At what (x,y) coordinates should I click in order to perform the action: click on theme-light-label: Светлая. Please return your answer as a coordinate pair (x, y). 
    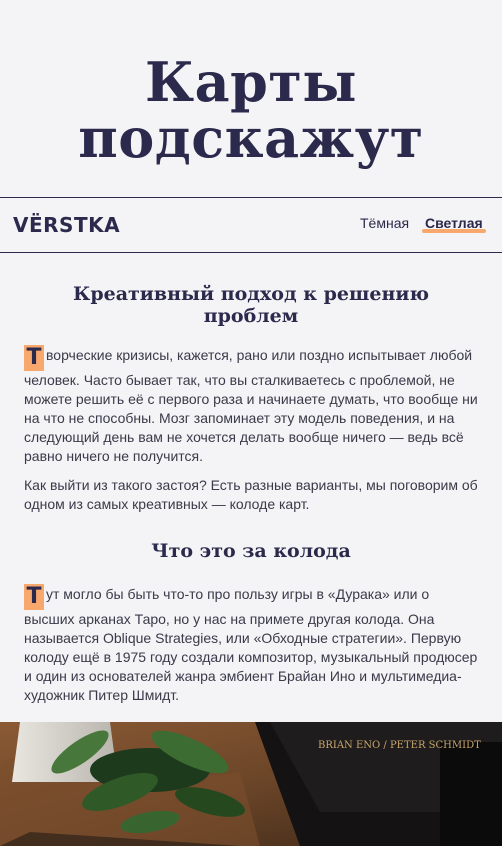
    Looking at the image, I should click on (454, 223).